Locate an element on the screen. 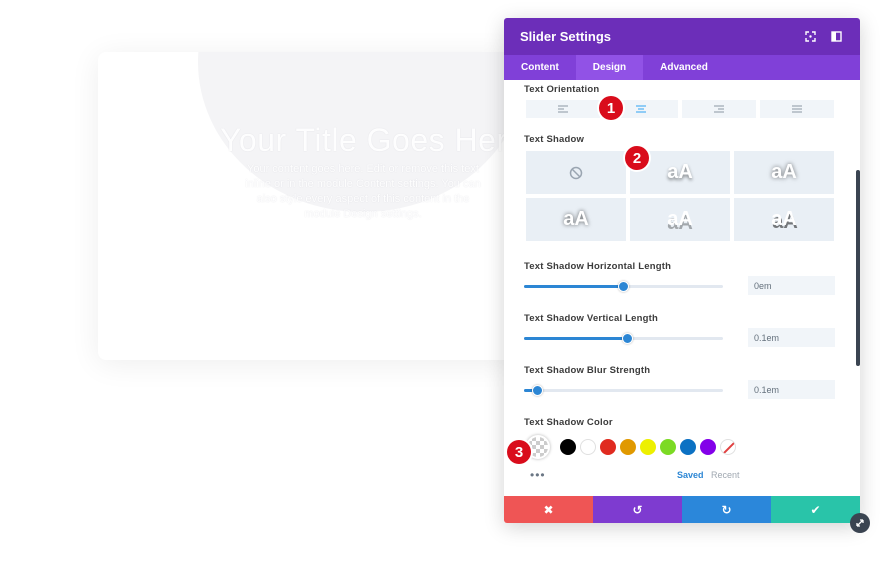  cancel-button: ✖ is located at coordinates (548, 509).